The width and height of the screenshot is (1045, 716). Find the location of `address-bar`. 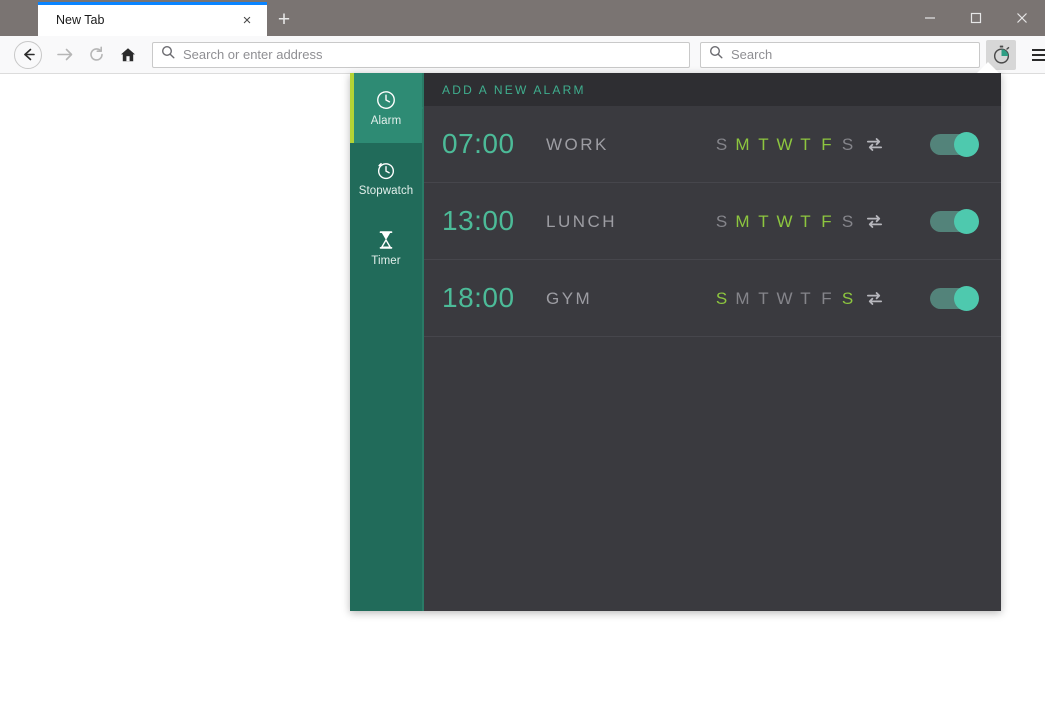

address-bar is located at coordinates (421, 54).